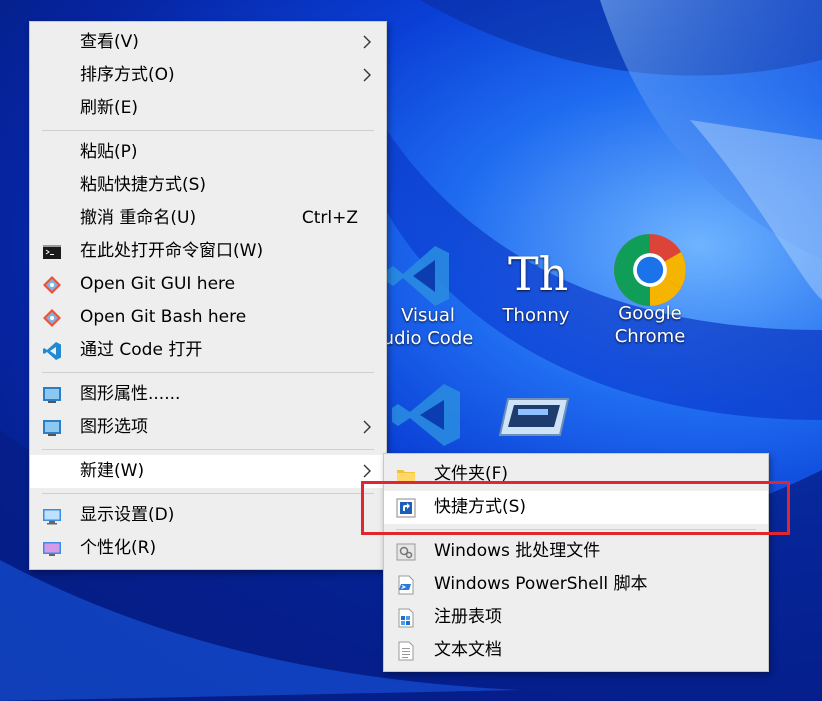  I want to click on submenu-item-registry: 注册表项, so click(576, 617).